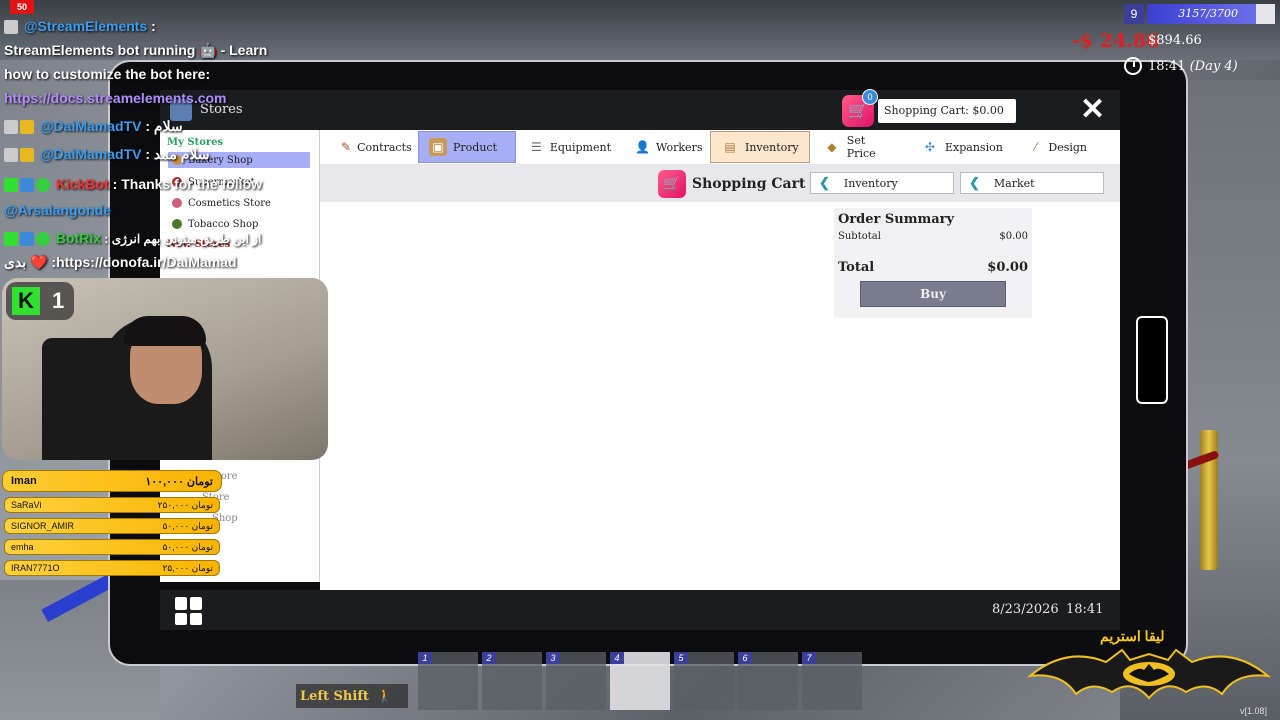 Image resolution: width=1280 pixels, height=720 pixels. Describe the element at coordinates (576, 681) in the screenshot. I see `hotbar-slot-3: 3` at that location.